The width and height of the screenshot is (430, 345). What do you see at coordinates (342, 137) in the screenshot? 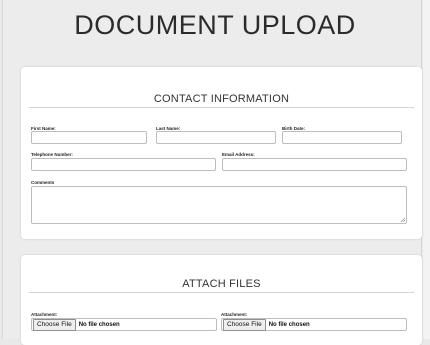
I see `birth-date-field` at bounding box center [342, 137].